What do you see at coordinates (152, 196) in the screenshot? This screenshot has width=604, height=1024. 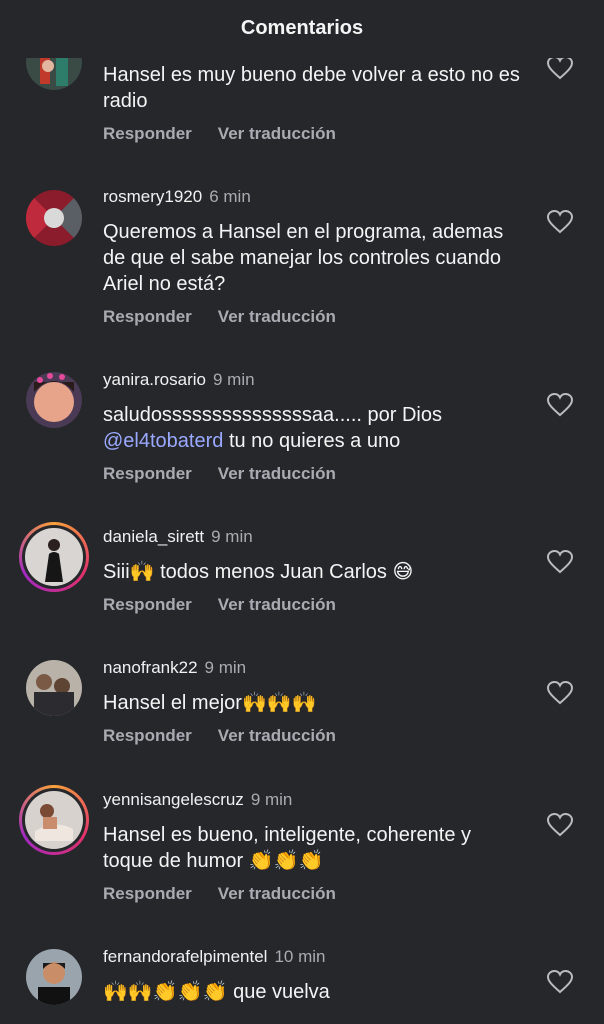 I see `username: rosmery1920` at bounding box center [152, 196].